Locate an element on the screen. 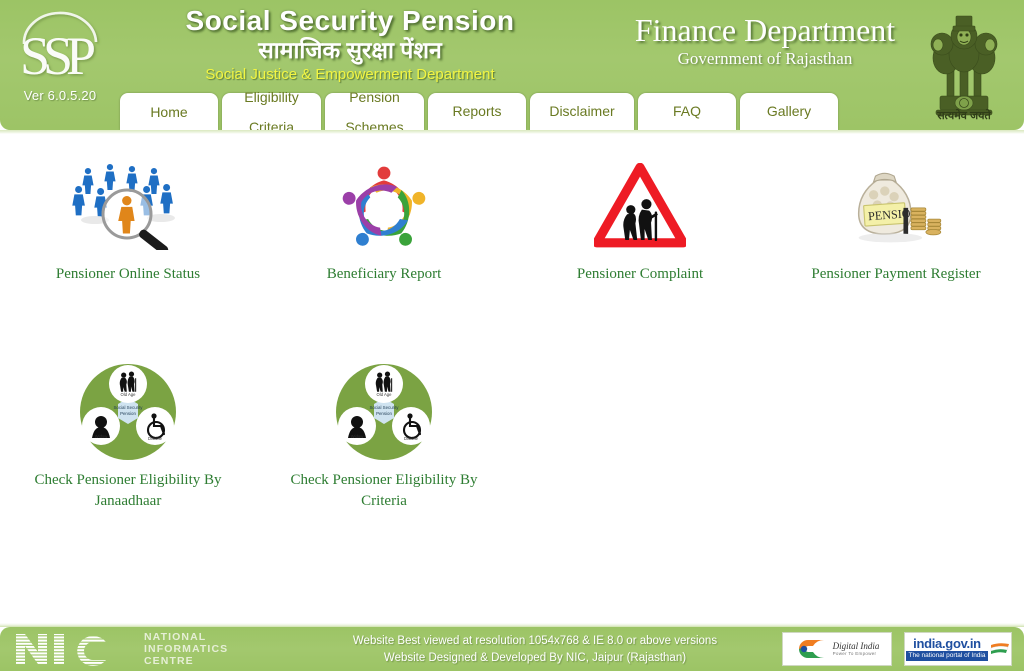  tile-beneficiary-report: Beneficiary Report is located at coordinates (384, 222).